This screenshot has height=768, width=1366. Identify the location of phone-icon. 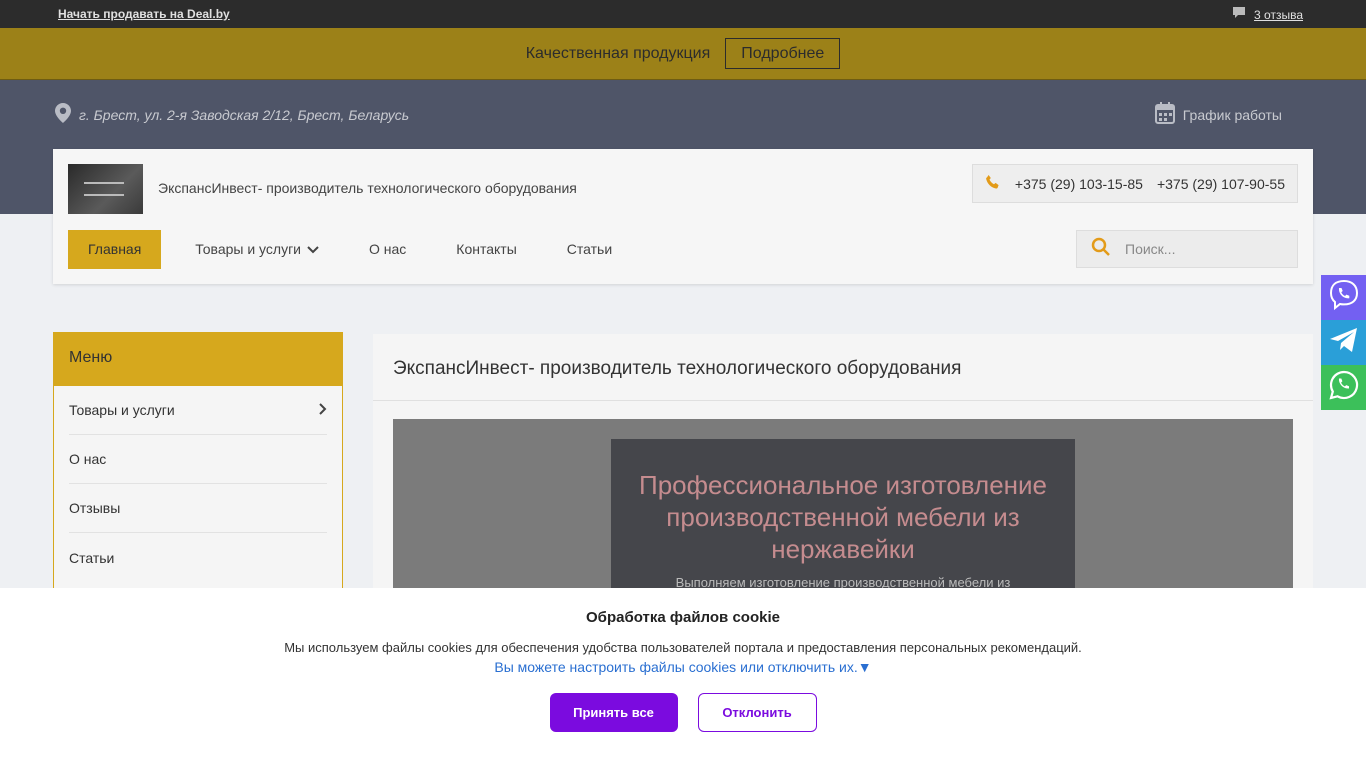
(993, 183).